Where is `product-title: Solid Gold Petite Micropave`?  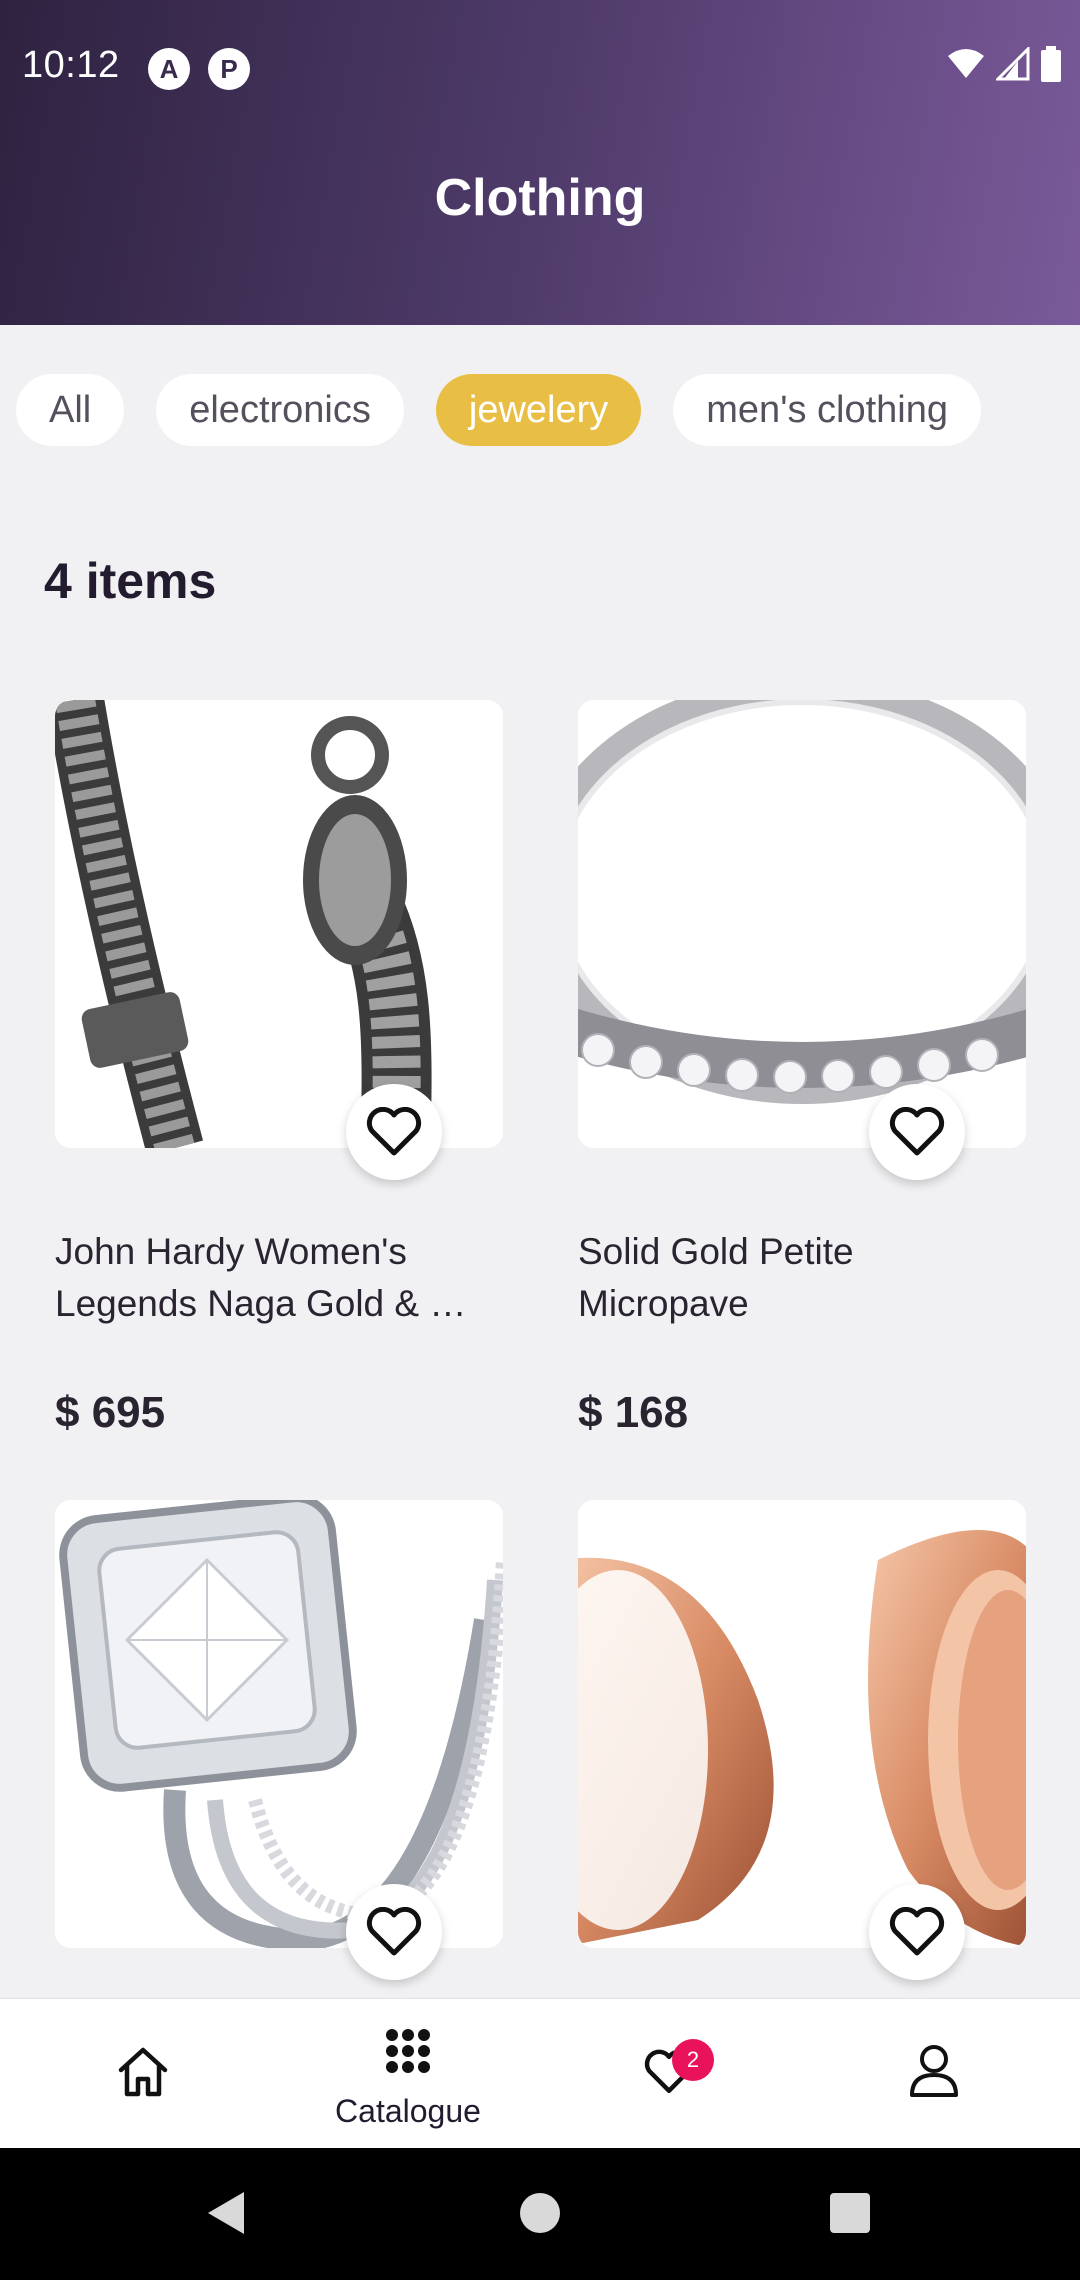 product-title: Solid Gold Petite Micropave is located at coordinates (716, 1277).